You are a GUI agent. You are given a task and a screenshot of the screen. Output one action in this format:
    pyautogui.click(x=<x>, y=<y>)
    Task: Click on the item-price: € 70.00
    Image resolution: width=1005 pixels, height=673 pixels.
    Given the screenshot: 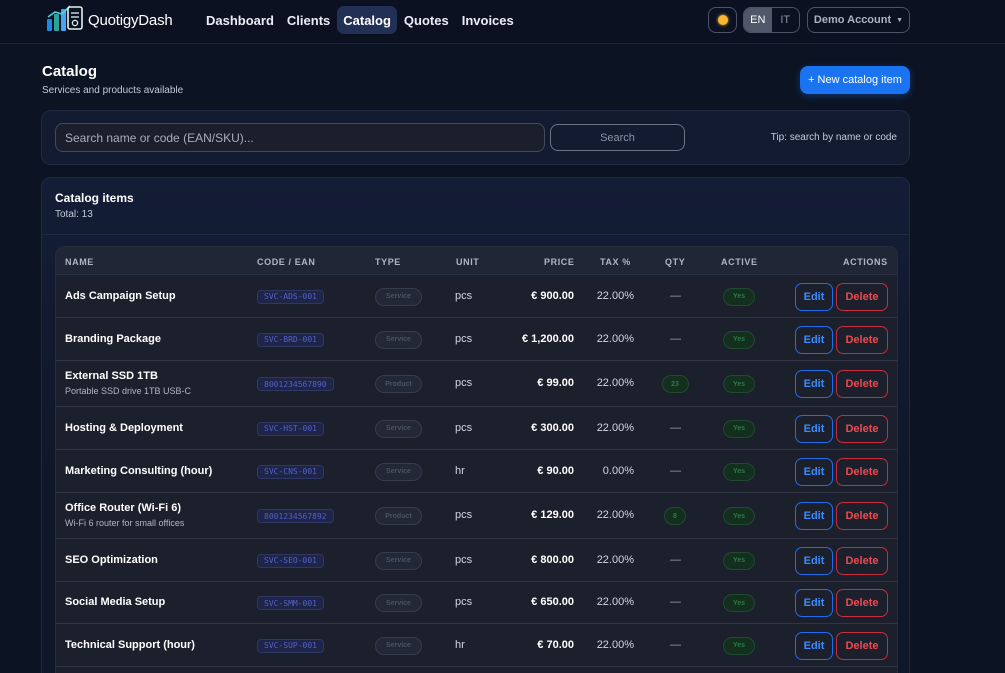 What is the action you would take?
    pyautogui.click(x=555, y=644)
    